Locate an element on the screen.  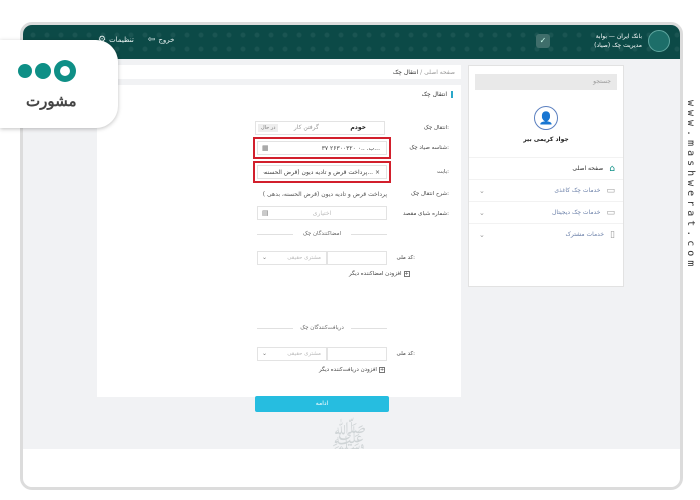
document-icon: ▯ is located at coordinates (612, 234).